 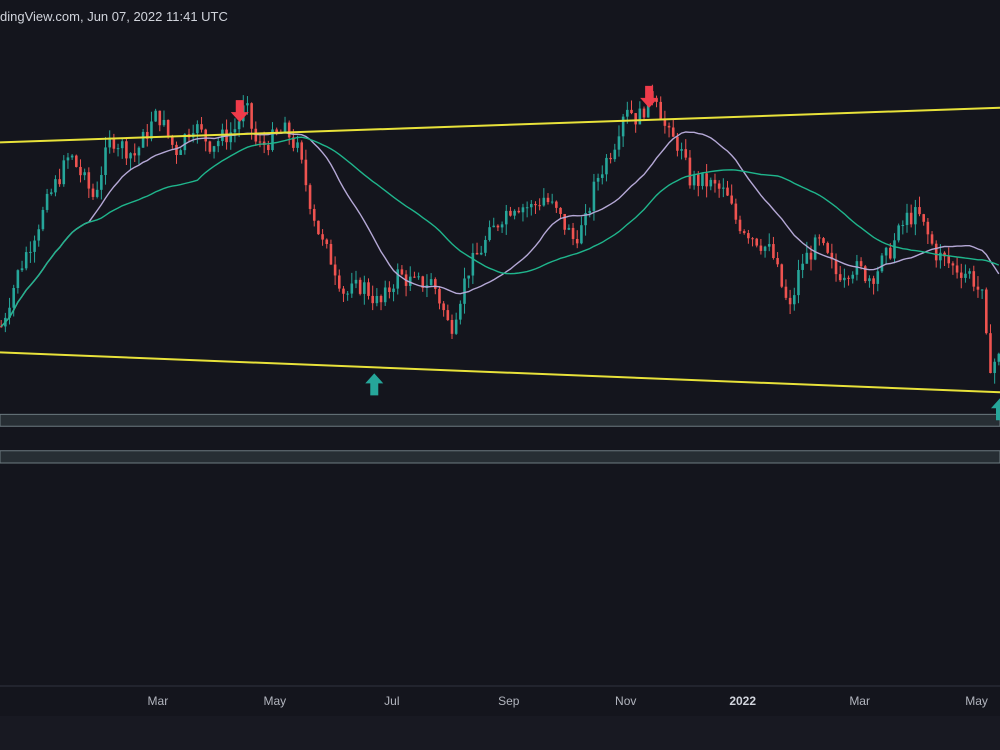 What do you see at coordinates (391, 701) in the screenshot?
I see `x-tick-label: Jul` at bounding box center [391, 701].